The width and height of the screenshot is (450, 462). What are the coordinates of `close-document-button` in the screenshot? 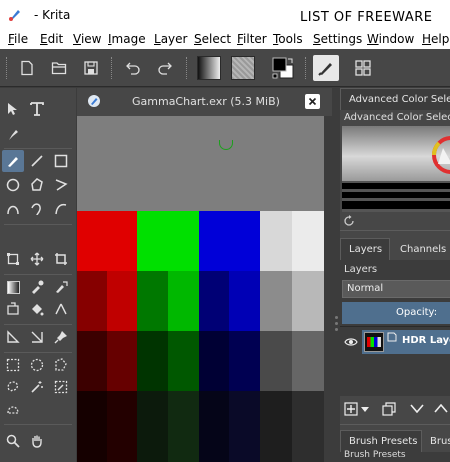 It's located at (312, 101).